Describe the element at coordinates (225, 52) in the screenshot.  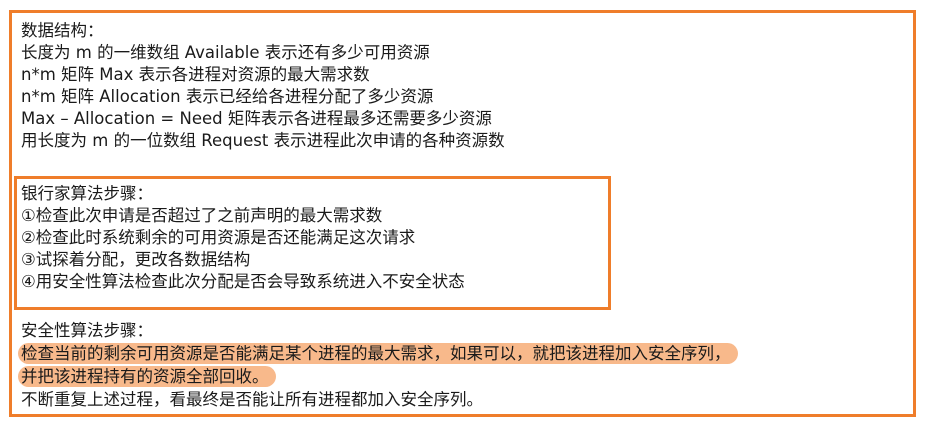
I see `data-structure-line-available: 长度为 m 的一维数组 Available 表示还有多少可用资源` at that location.